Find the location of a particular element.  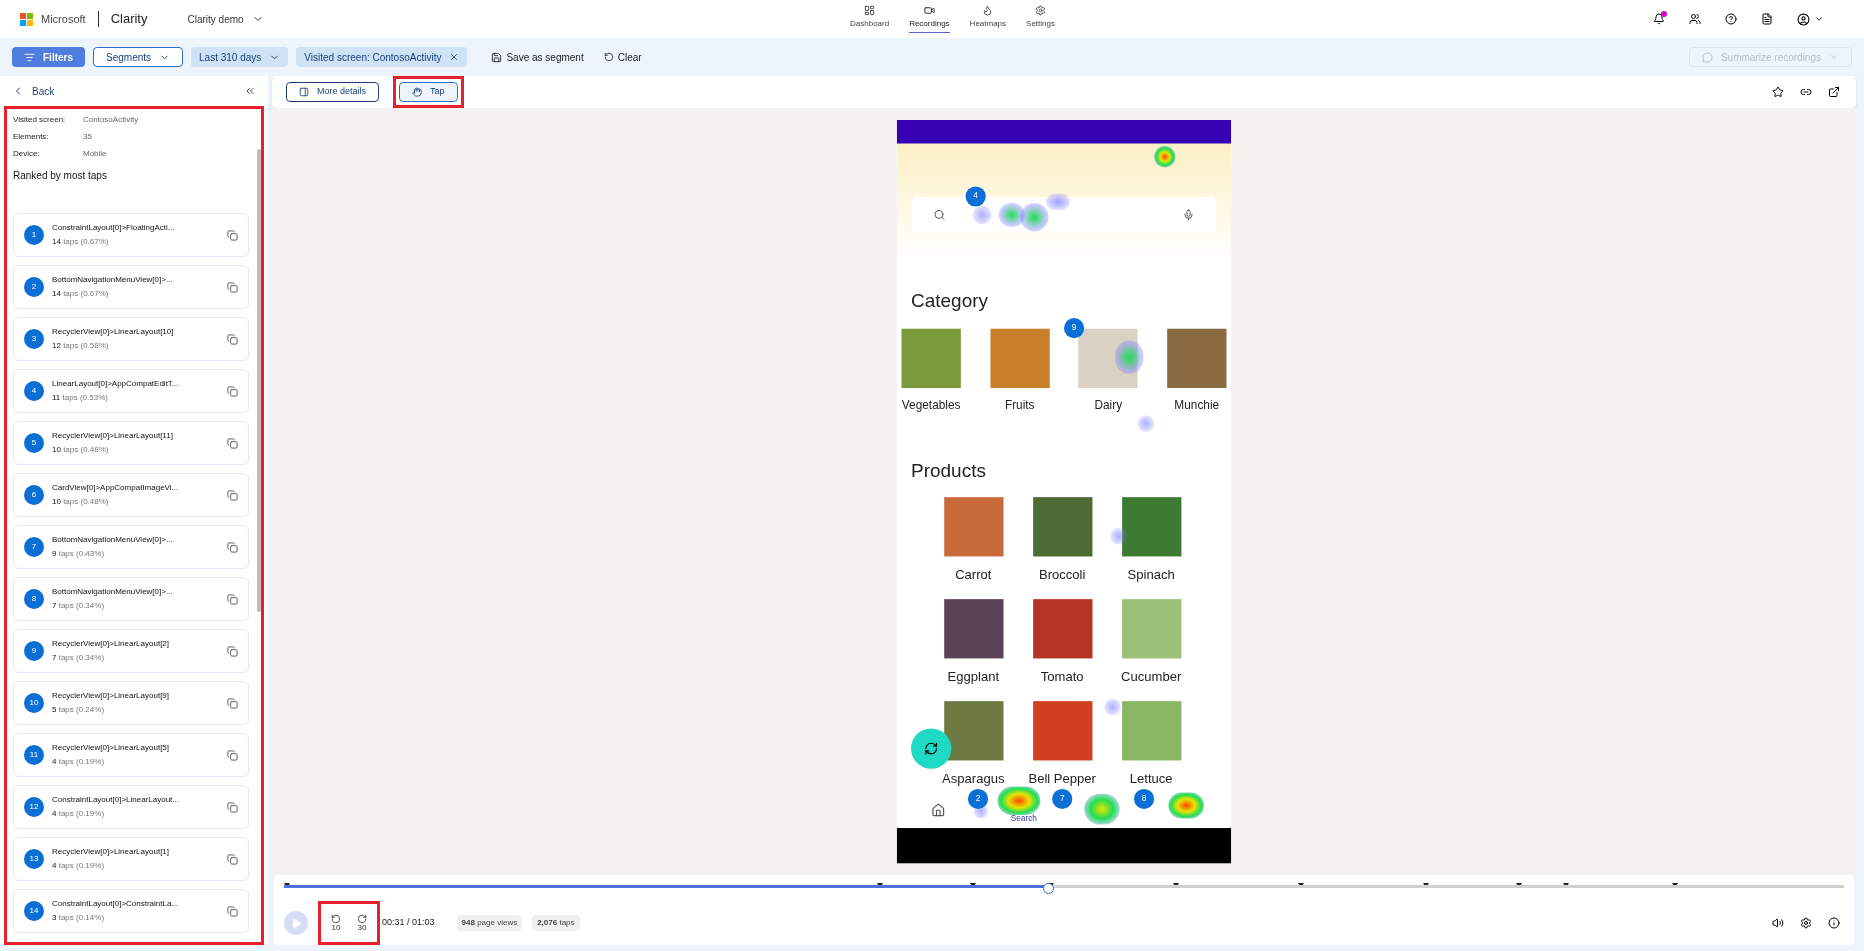

product-label: Cucumber is located at coordinates (1151, 676).